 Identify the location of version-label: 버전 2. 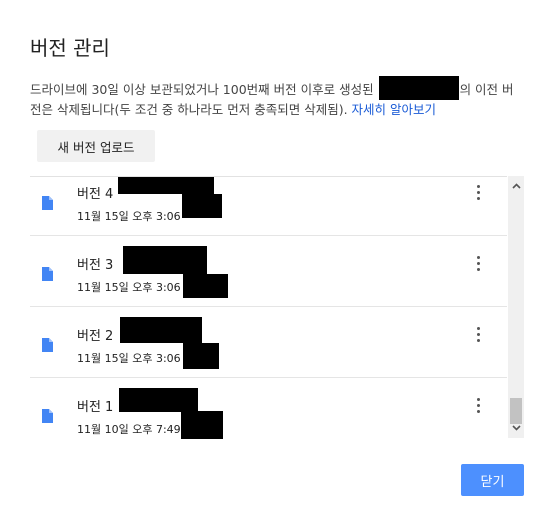
(95, 336).